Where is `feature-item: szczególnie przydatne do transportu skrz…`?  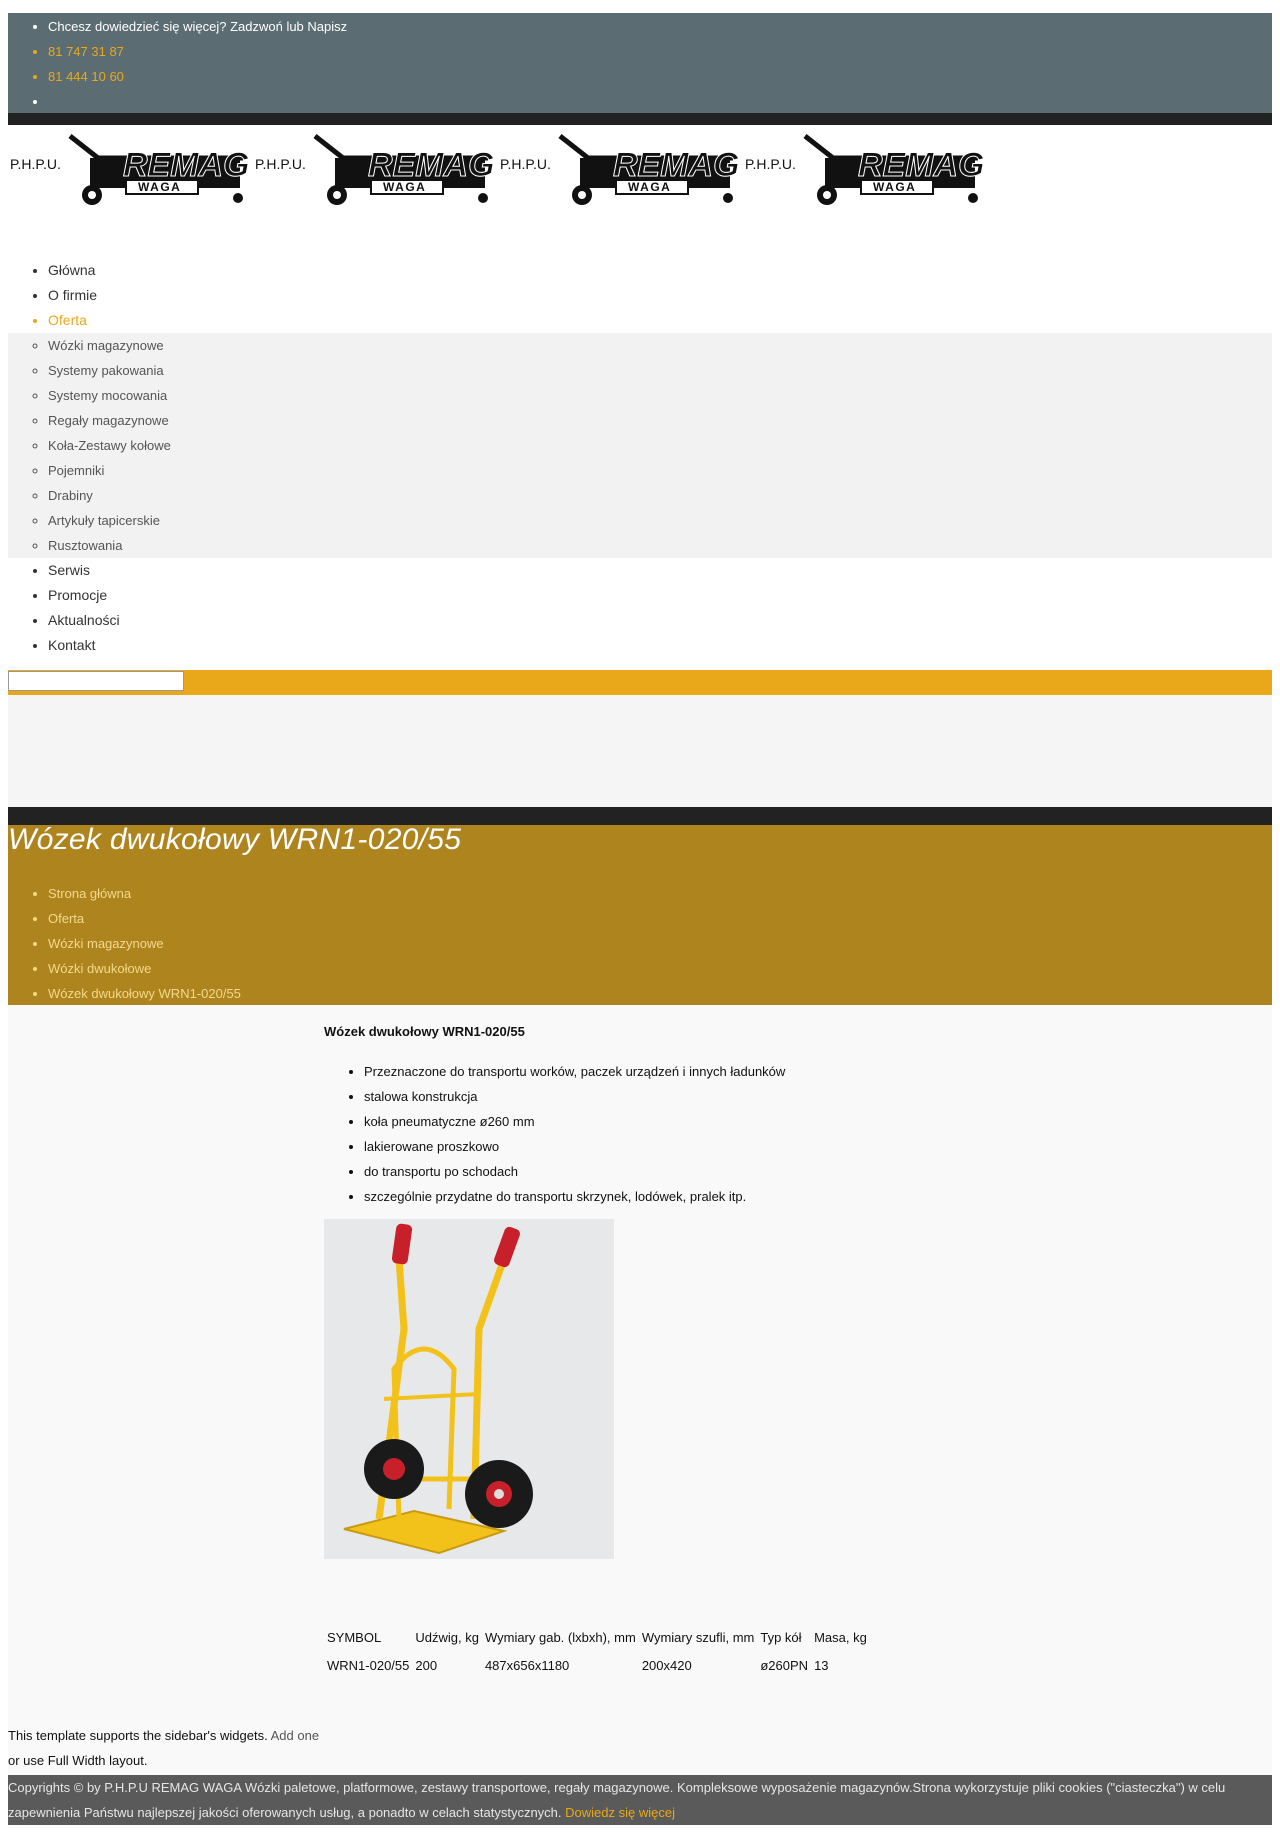
feature-item: szczególnie przydatne do transportu skrz… is located at coordinates (574, 1196).